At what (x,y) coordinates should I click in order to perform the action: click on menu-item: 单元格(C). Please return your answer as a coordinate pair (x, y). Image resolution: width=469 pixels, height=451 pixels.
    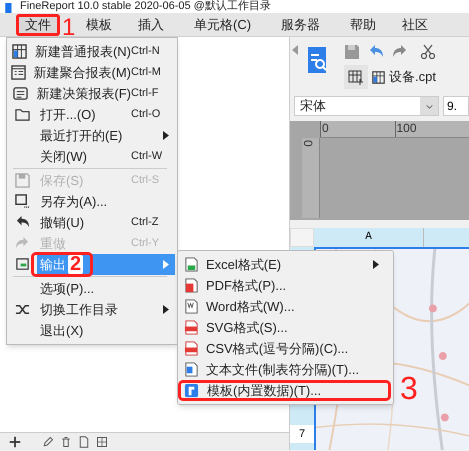
    Looking at the image, I should click on (223, 25).